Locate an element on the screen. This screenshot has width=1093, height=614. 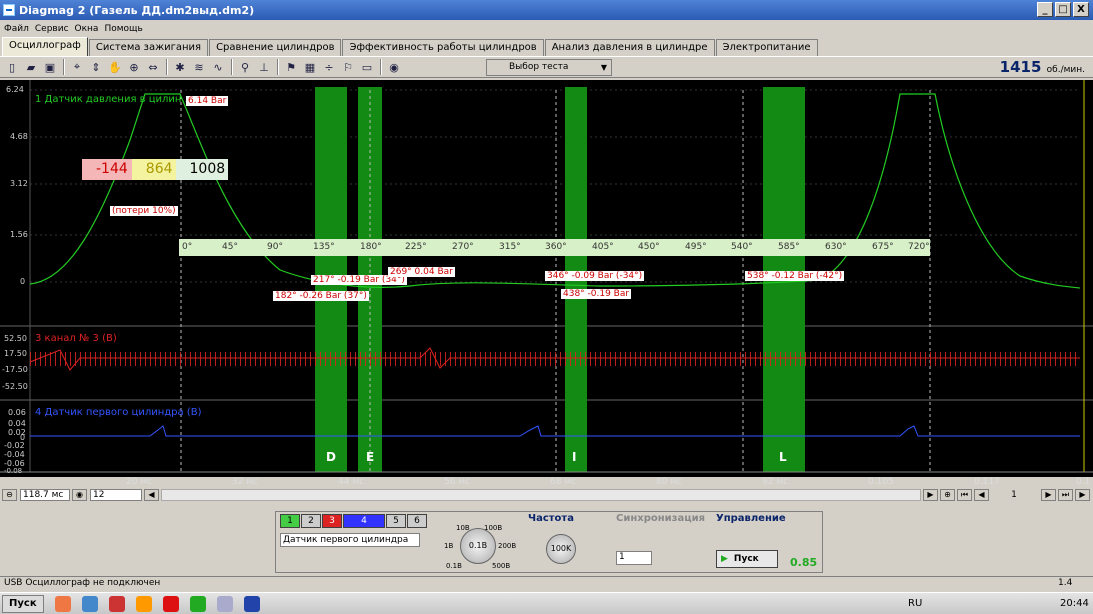
play-icon: ▶ is located at coordinates (724, 559).